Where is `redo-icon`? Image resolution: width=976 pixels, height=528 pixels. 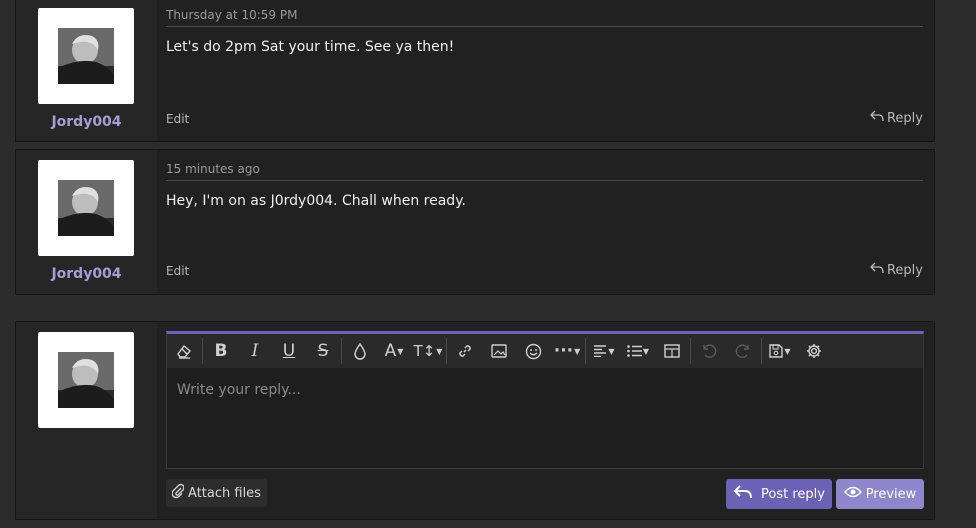
redo-icon is located at coordinates (743, 351).